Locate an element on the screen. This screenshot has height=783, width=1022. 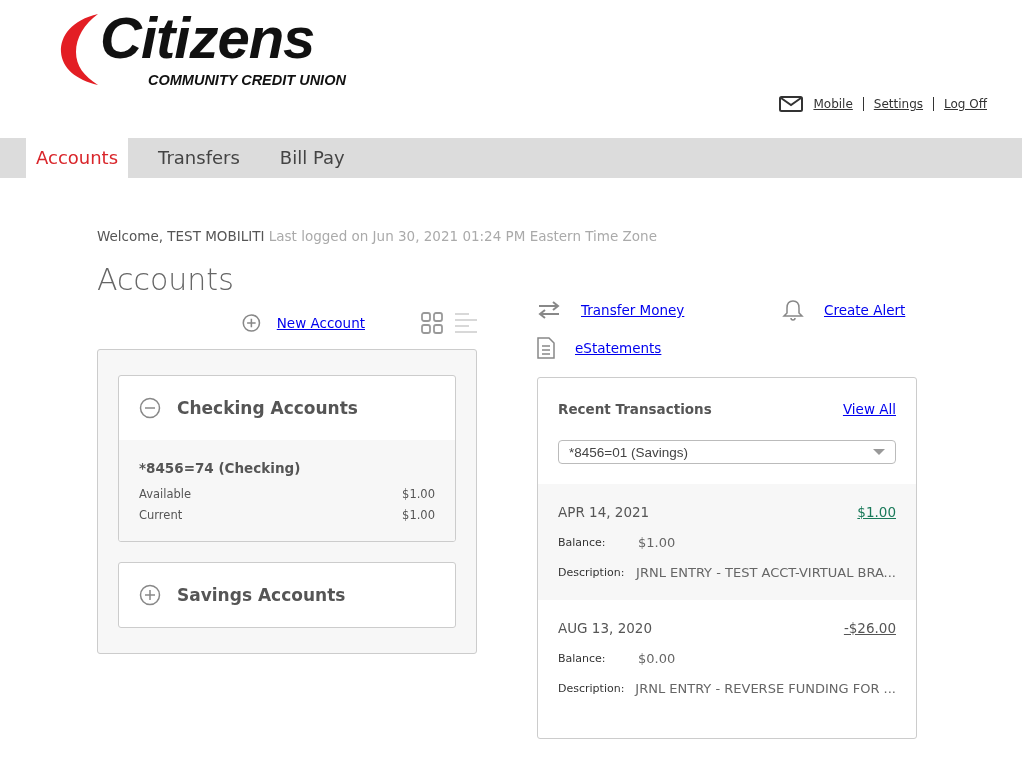
page-title: Accounts is located at coordinates (166, 279).